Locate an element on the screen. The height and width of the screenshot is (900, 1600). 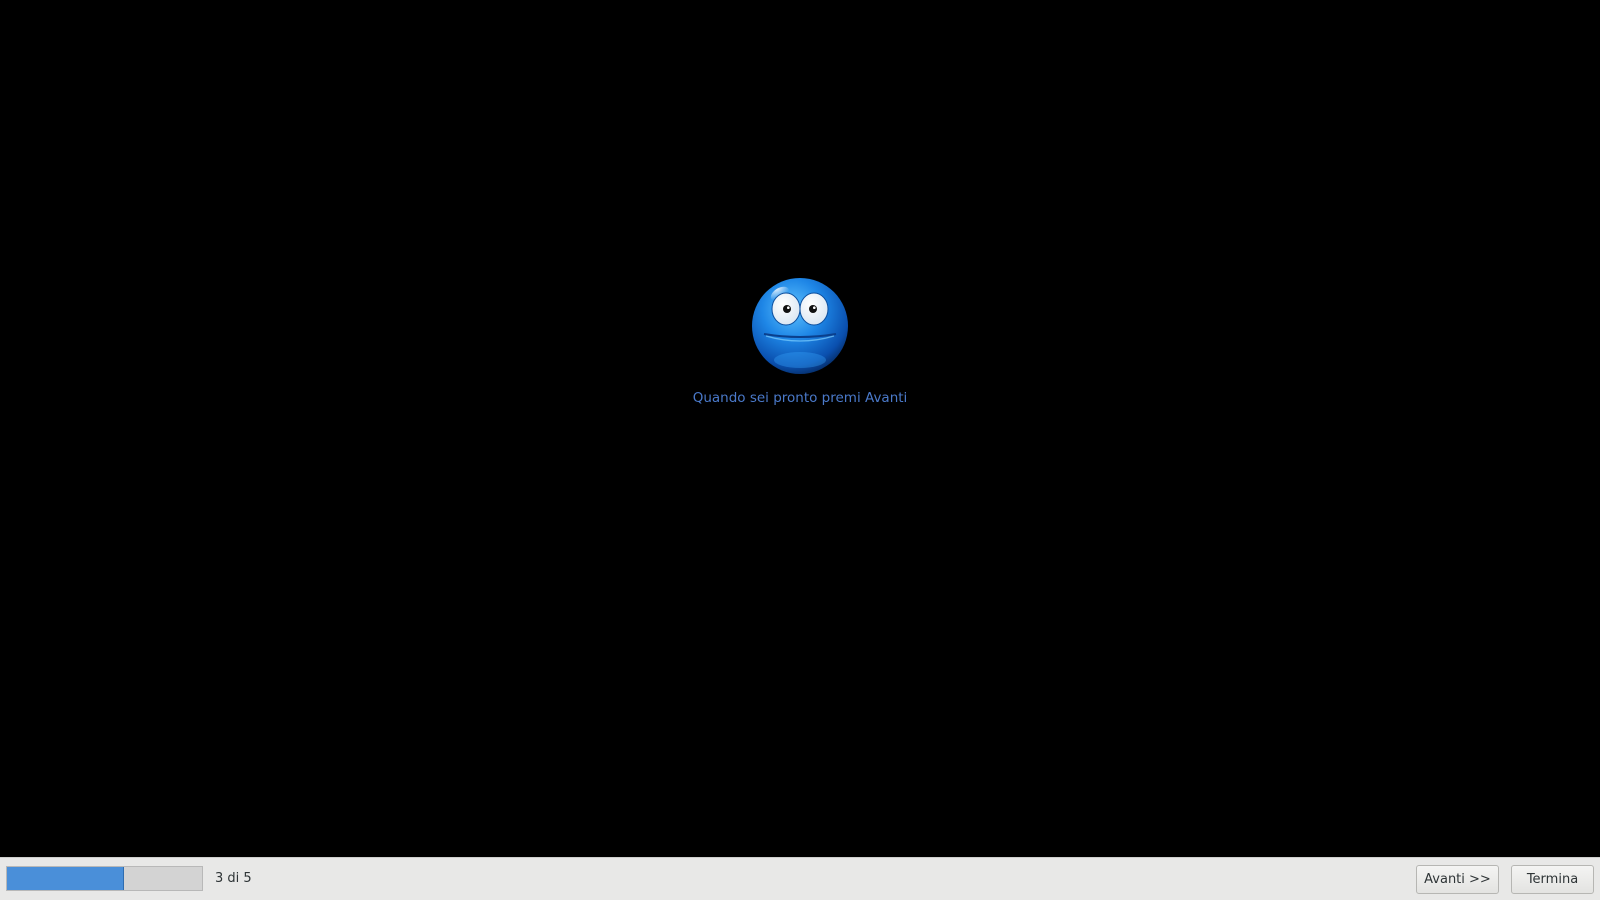
step-progress-bar is located at coordinates (104, 878).